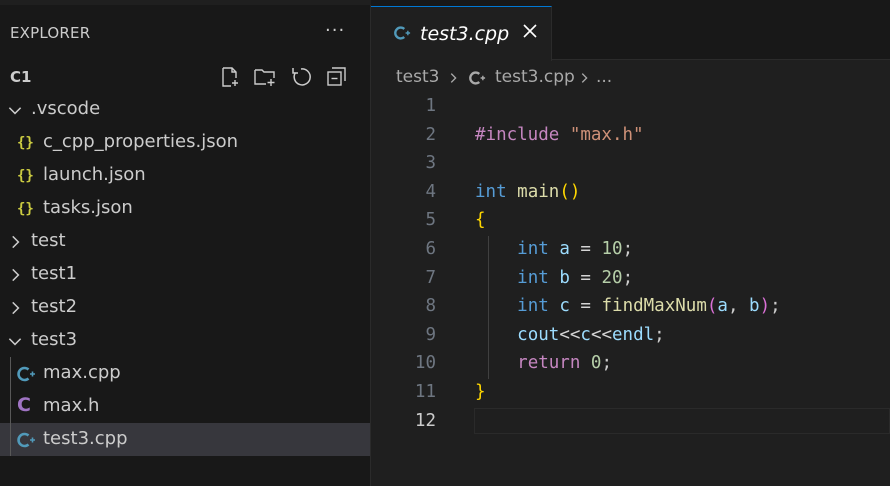  What do you see at coordinates (66, 108) in the screenshot?
I see `tree-item-label: .vscode` at bounding box center [66, 108].